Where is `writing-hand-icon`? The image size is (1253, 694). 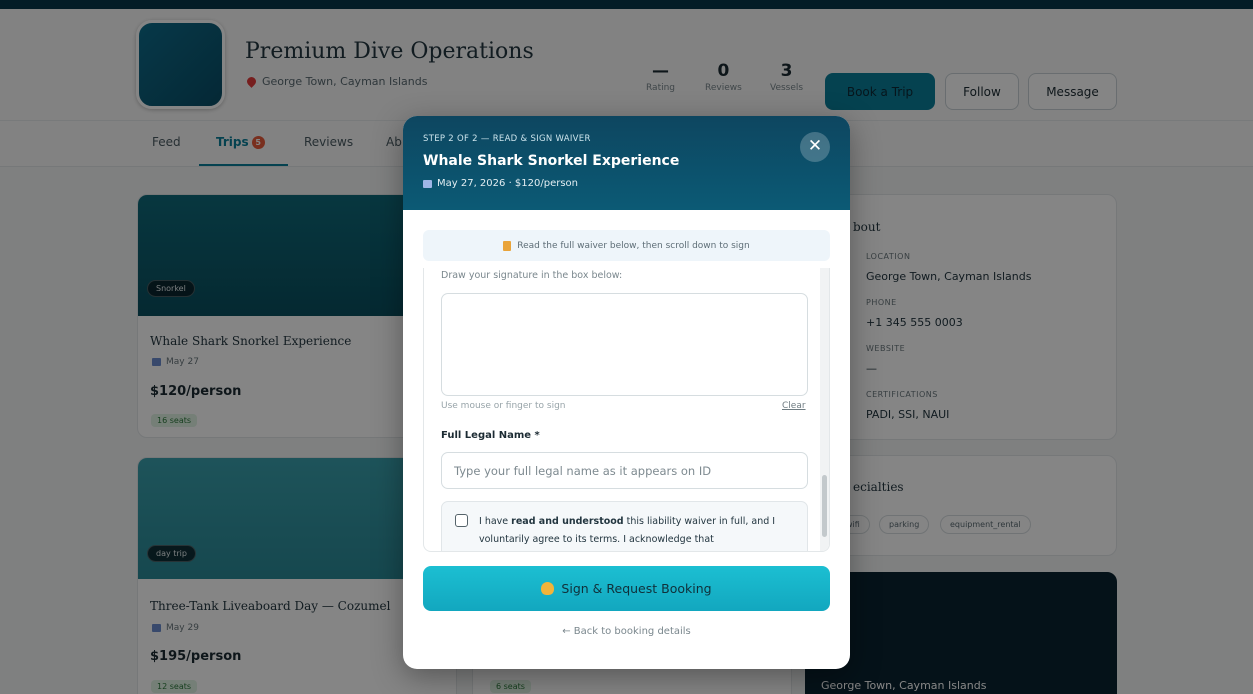 writing-hand-icon is located at coordinates (548, 588).